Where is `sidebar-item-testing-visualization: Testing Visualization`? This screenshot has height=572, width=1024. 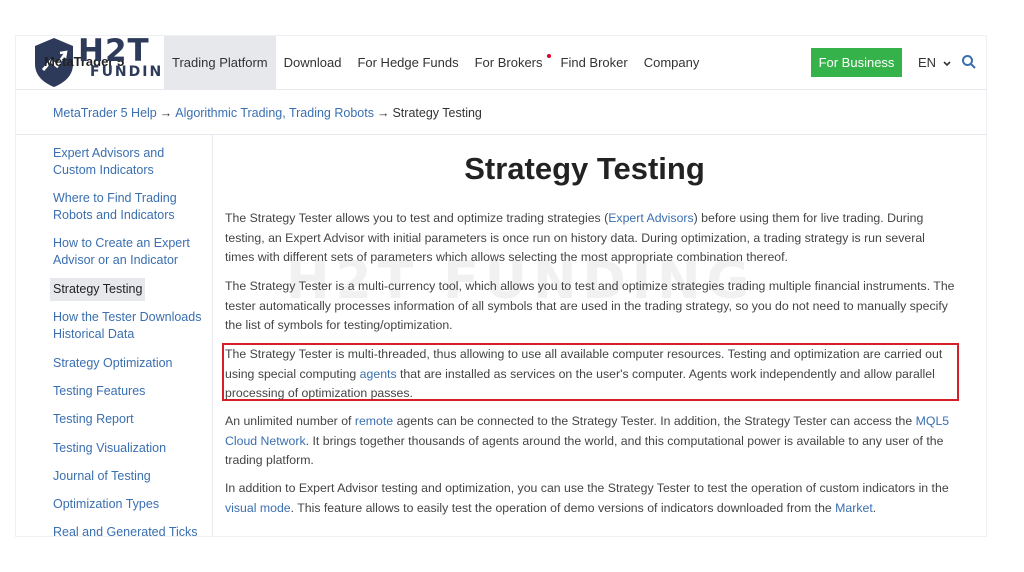 sidebar-item-testing-visualization: Testing Visualization is located at coordinates (128, 448).